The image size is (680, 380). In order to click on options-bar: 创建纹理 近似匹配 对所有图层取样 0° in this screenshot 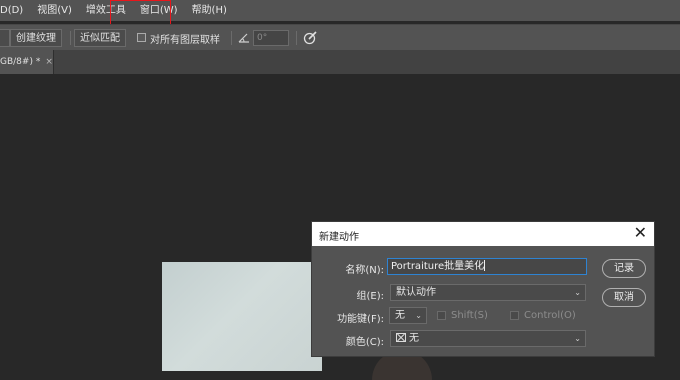, I will do `click(340, 37)`.